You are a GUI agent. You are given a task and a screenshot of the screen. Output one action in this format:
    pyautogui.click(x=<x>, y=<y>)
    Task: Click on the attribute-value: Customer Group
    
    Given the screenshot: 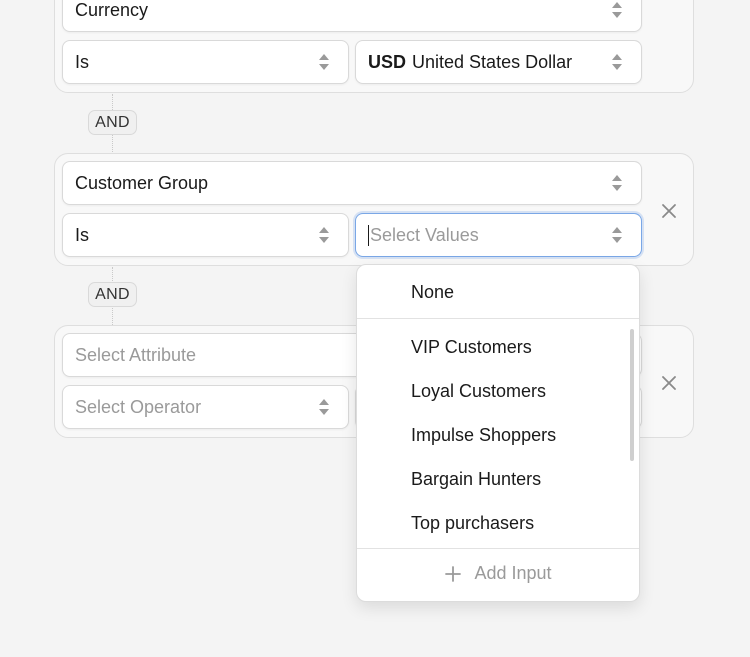 What is the action you would take?
    pyautogui.click(x=142, y=182)
    